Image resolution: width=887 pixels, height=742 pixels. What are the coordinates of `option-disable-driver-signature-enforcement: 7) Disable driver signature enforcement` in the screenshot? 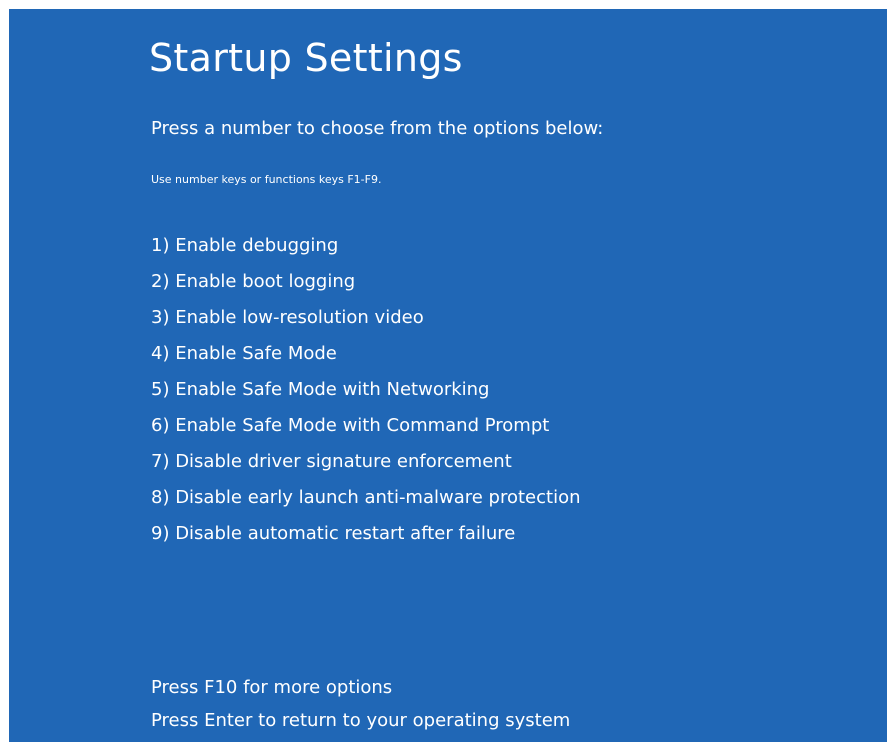 It's located at (366, 467).